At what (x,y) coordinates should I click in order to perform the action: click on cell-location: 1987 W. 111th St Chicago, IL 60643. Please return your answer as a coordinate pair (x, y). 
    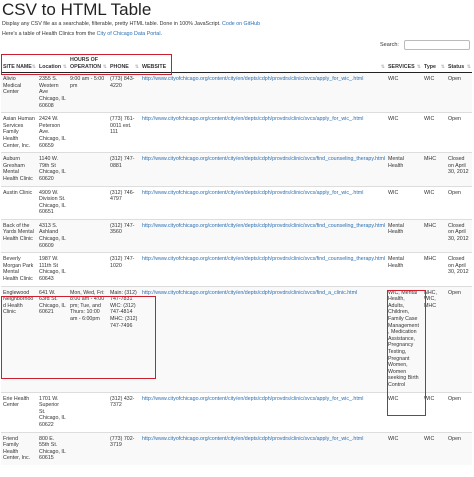
    Looking at the image, I should click on (52, 269).